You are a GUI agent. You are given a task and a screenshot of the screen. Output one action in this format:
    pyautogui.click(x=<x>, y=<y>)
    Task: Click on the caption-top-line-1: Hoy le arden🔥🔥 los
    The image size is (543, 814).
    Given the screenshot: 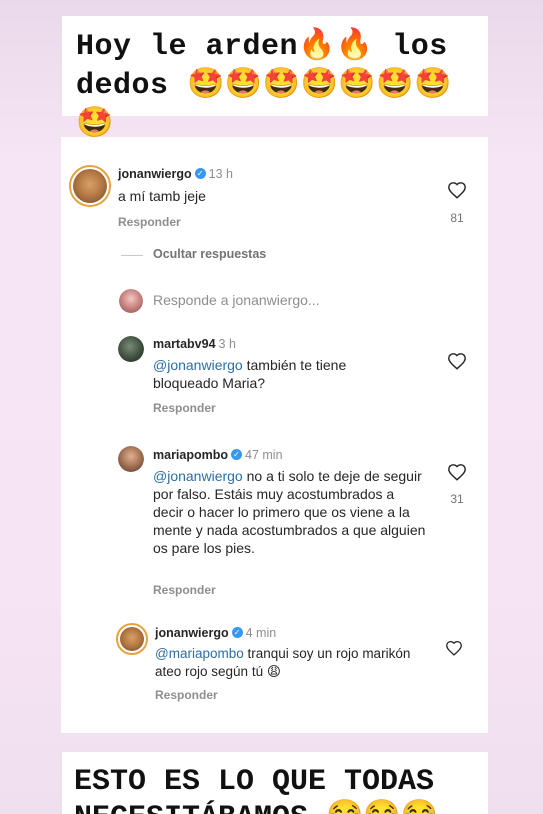 What is the action you would take?
    pyautogui.click(x=262, y=47)
    